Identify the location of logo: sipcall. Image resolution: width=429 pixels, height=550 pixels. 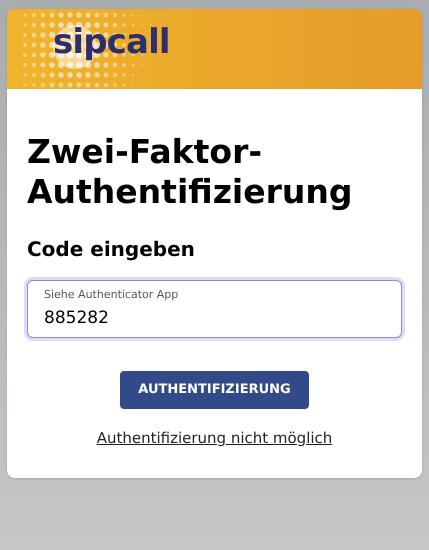
(111, 42).